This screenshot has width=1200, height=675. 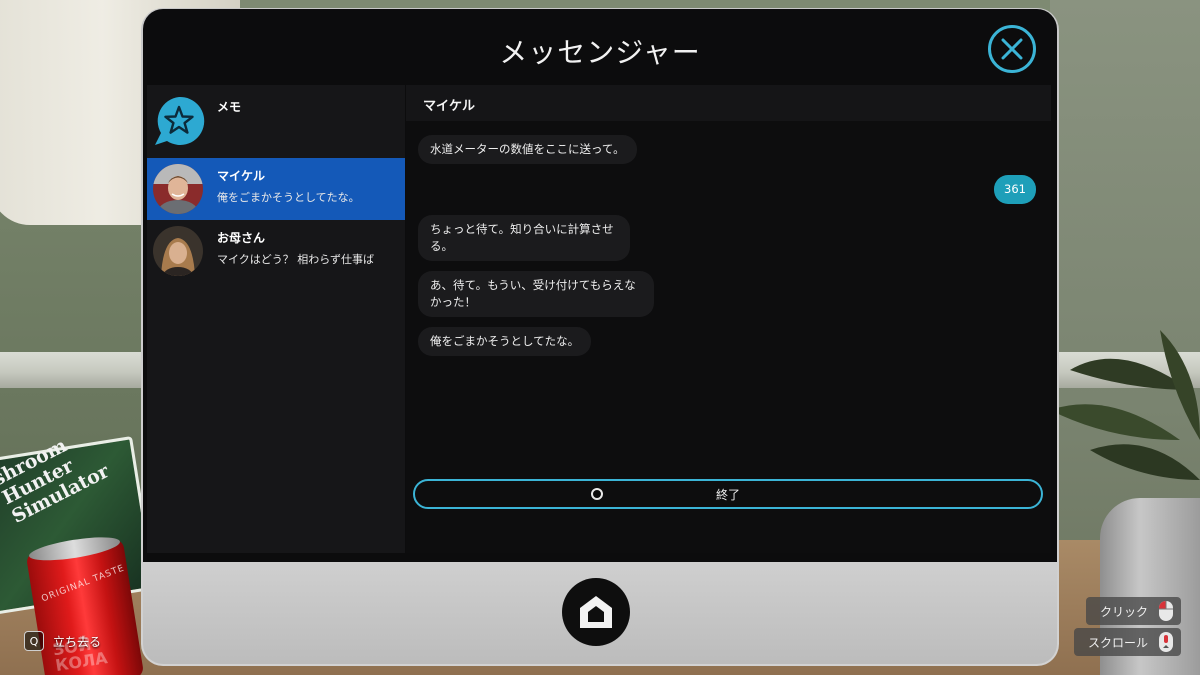 I want to click on stand-up-label: 立ち去る, so click(x=77, y=641).